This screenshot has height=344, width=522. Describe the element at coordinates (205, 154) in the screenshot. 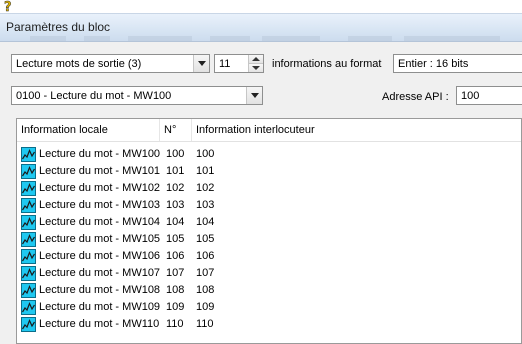

I see `remote-information-cell: 100` at that location.